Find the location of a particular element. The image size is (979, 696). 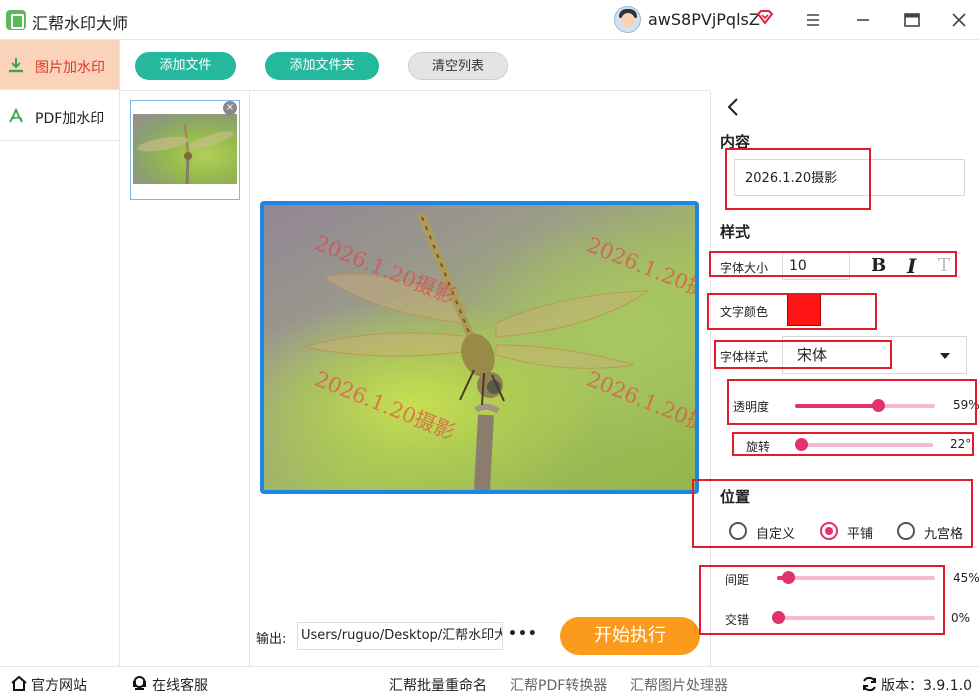

close-icon is located at coordinates (959, 20).